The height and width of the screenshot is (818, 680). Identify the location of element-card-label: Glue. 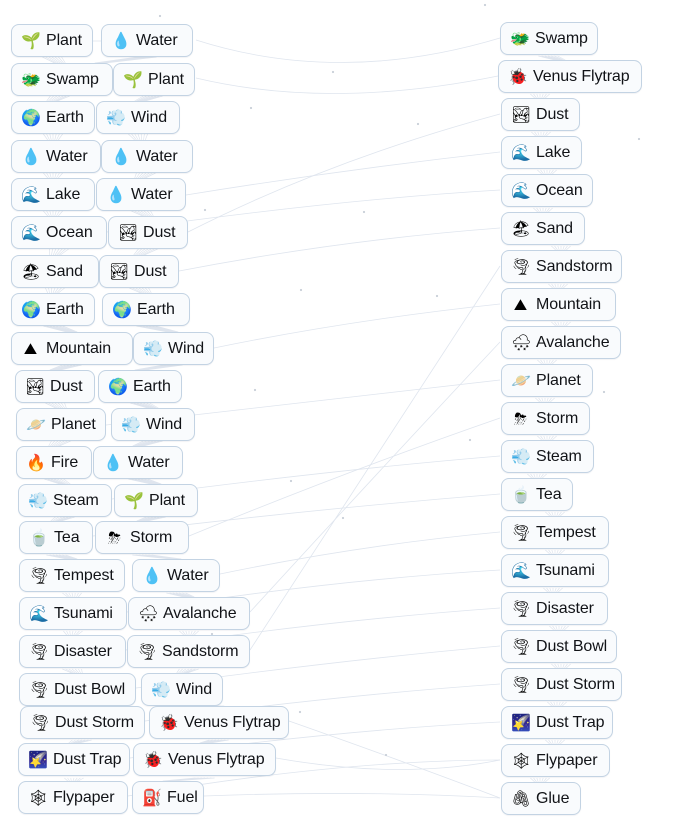
(553, 798).